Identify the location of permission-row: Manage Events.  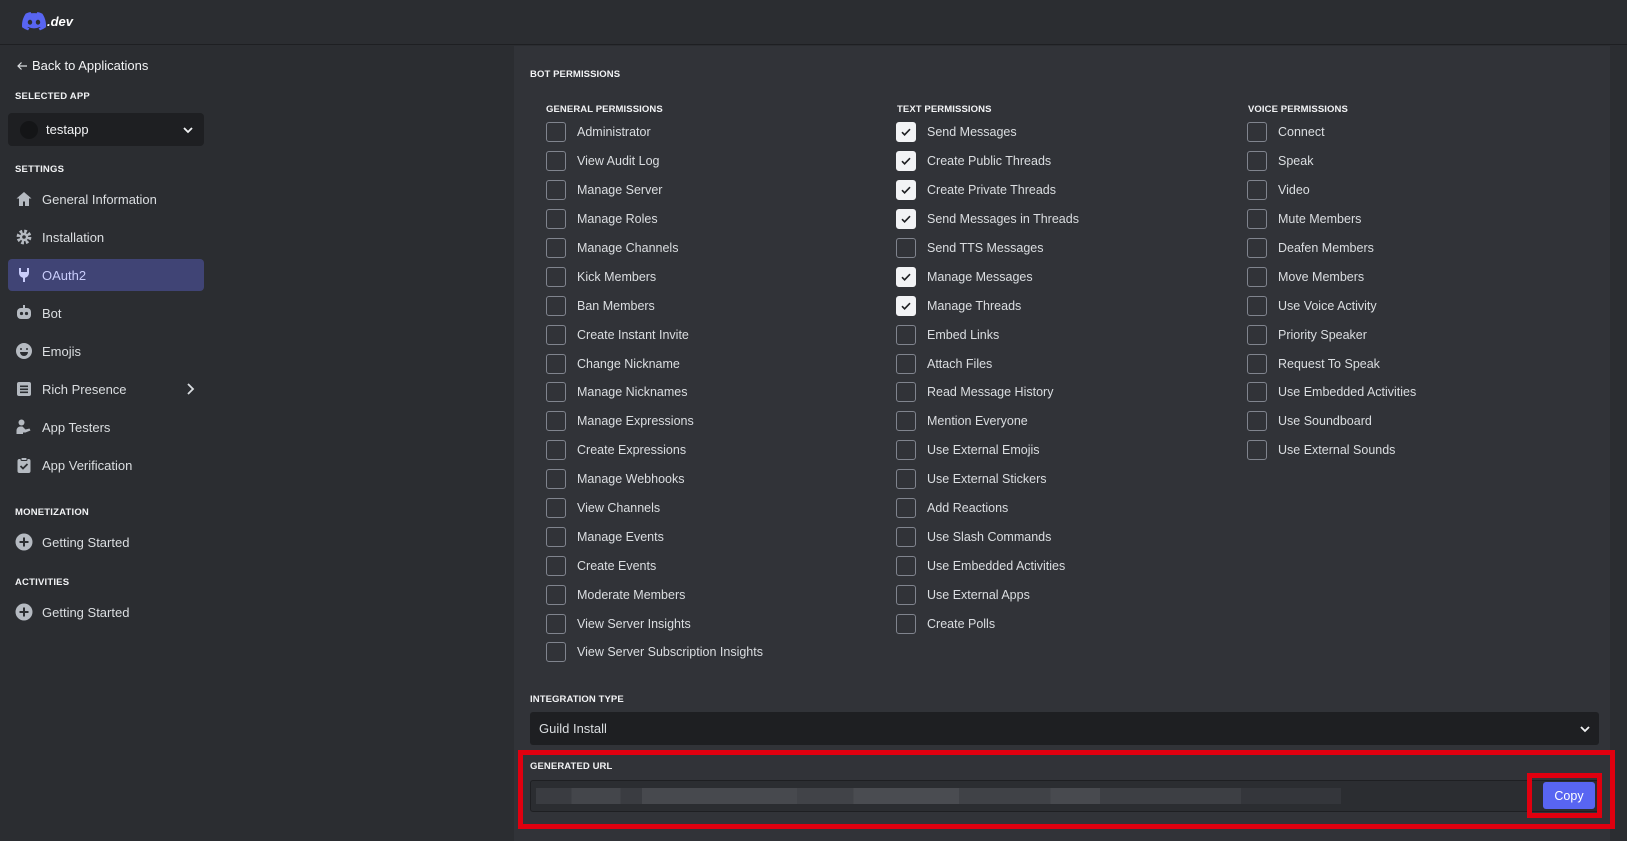
(654, 536).